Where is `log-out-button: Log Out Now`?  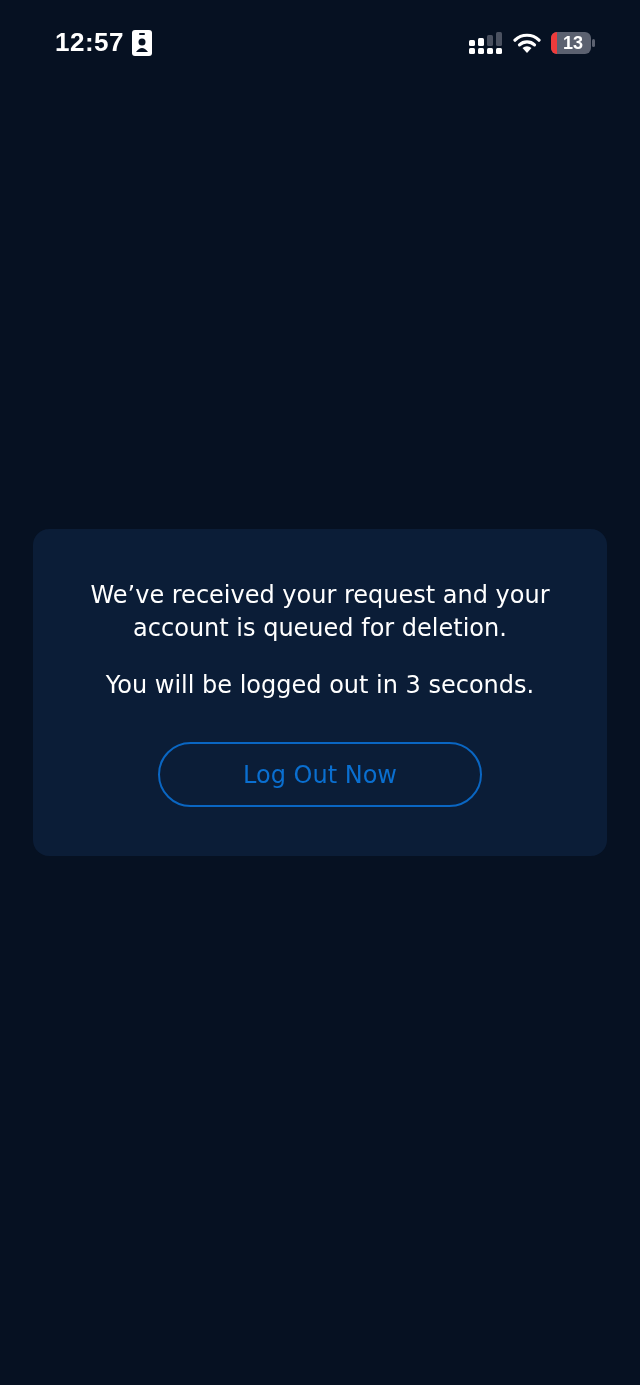 log-out-button: Log Out Now is located at coordinates (320, 774).